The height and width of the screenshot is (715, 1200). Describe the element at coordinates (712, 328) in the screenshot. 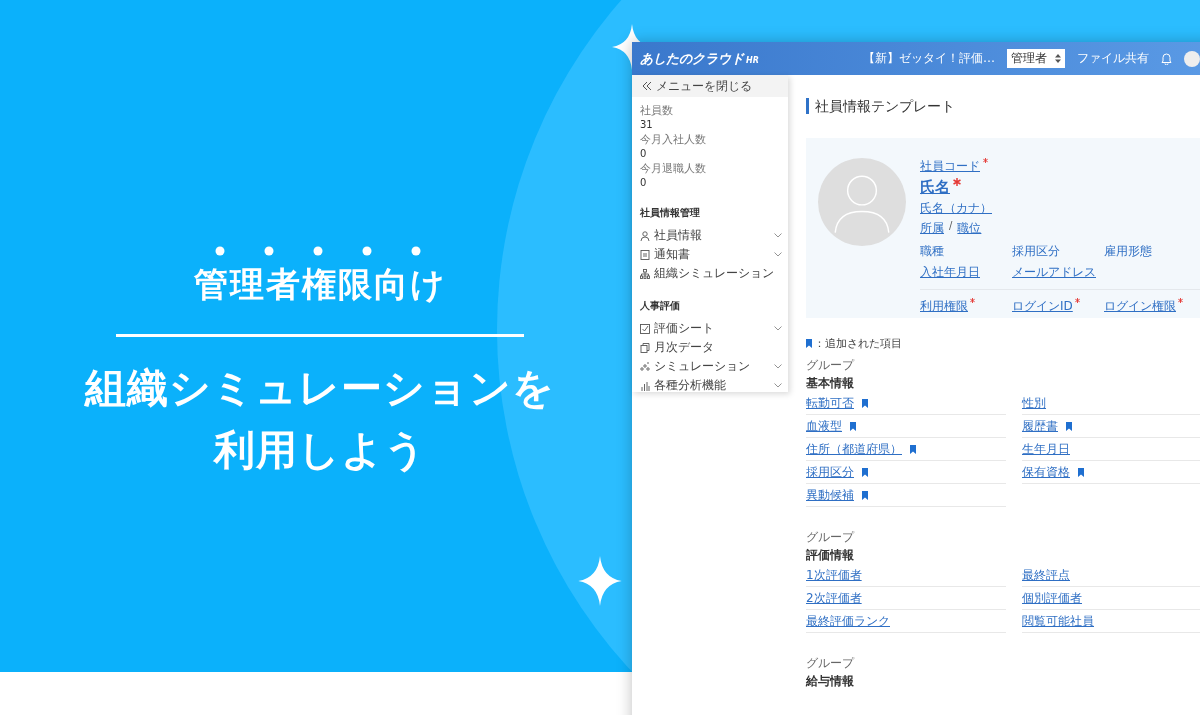

I see `menu-item: 評価シート` at that location.